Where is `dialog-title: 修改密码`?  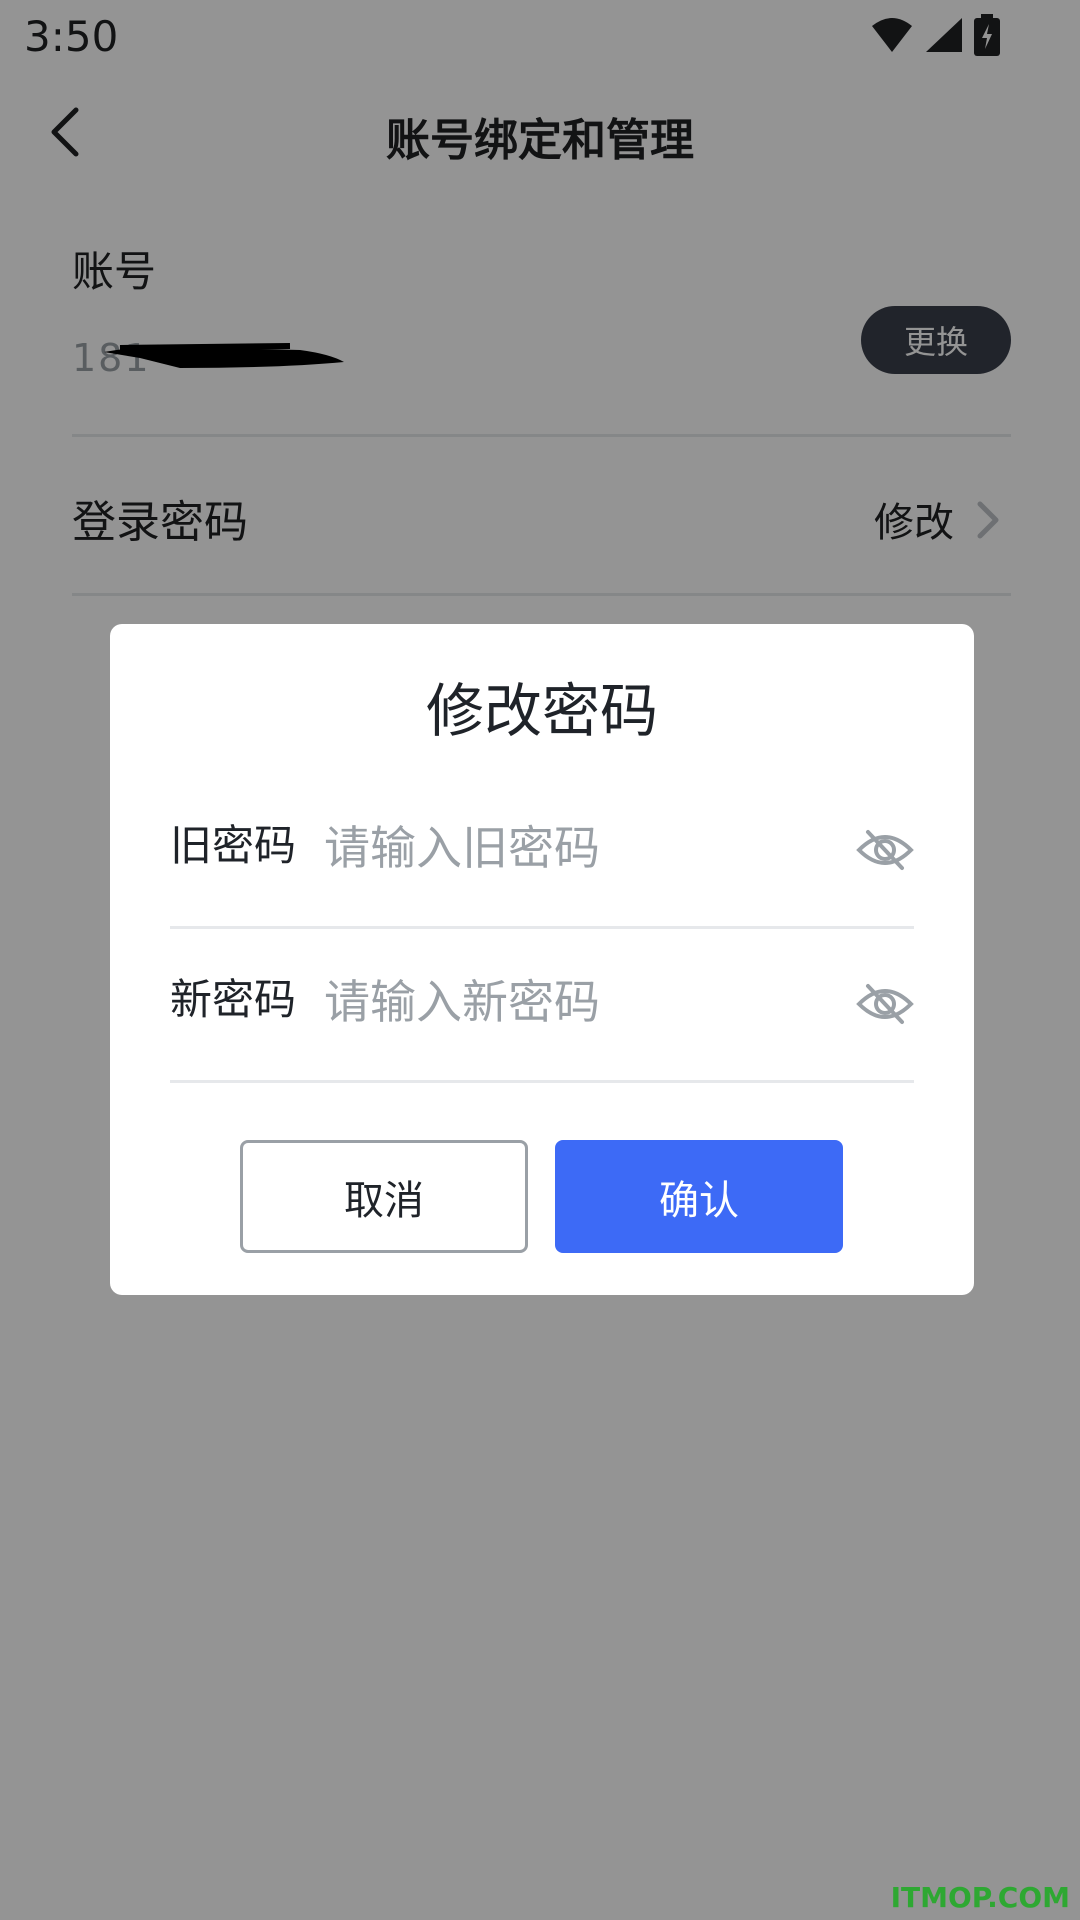
dialog-title: 修改密码 is located at coordinates (541, 711).